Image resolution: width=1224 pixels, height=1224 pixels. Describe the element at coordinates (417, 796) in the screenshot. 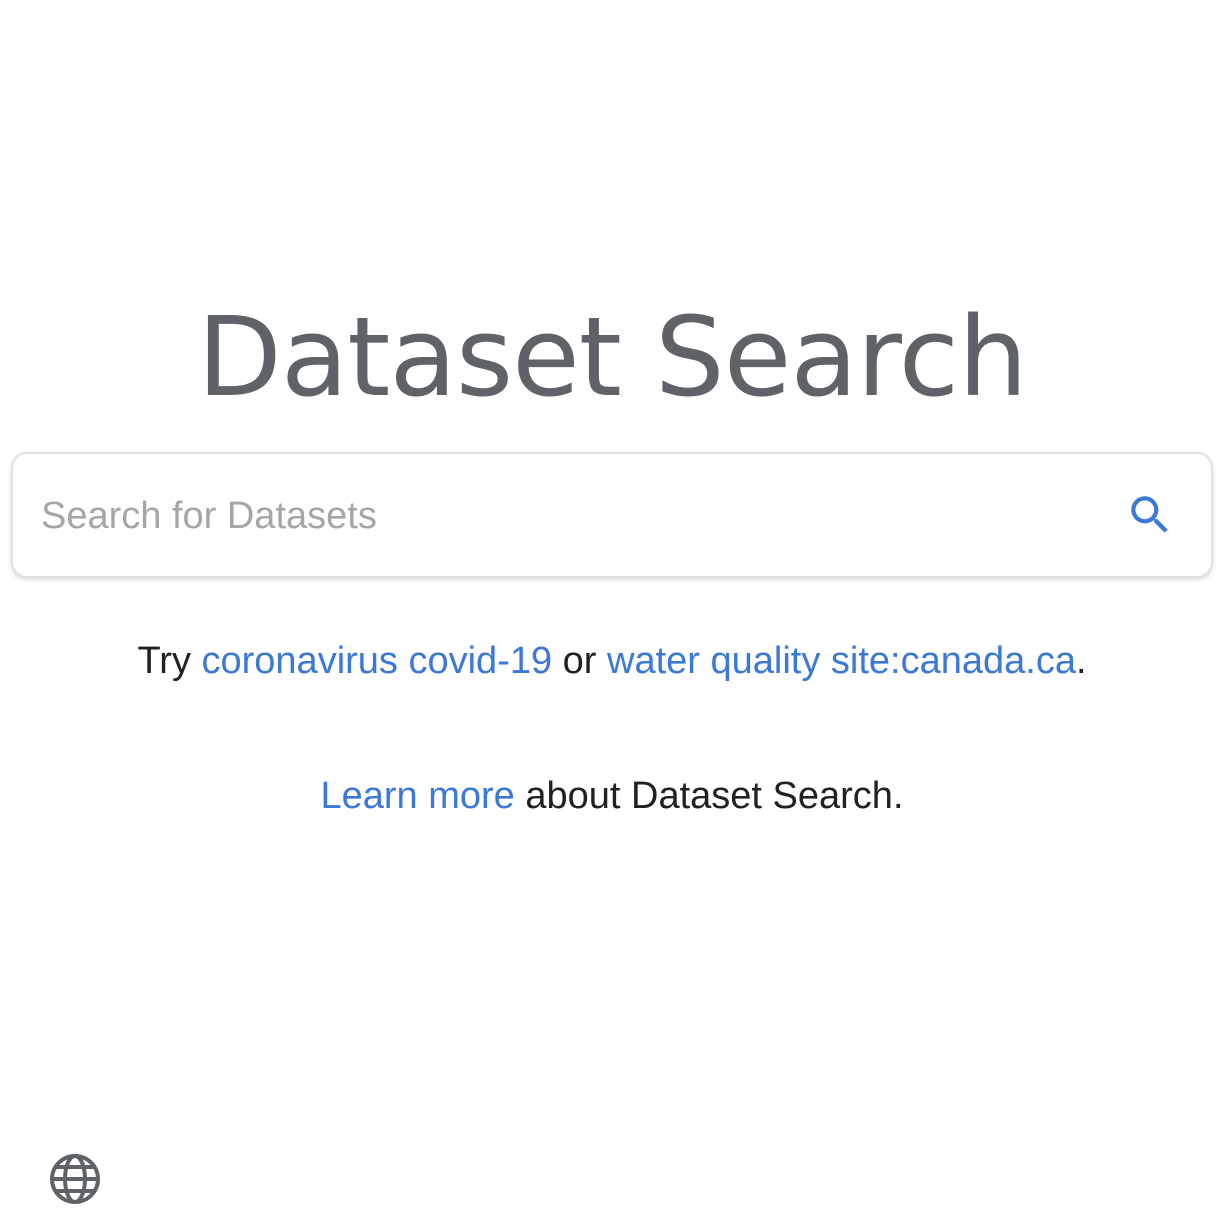

I see `learn-more-link: Learn more` at that location.